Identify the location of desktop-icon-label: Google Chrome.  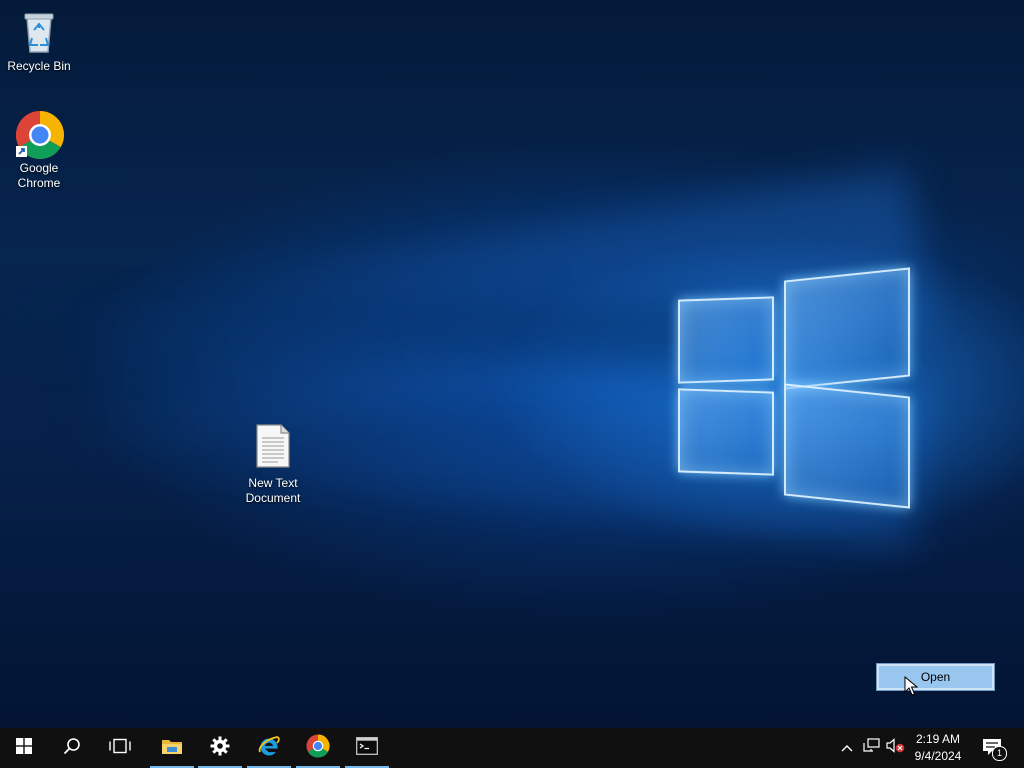
(39, 175).